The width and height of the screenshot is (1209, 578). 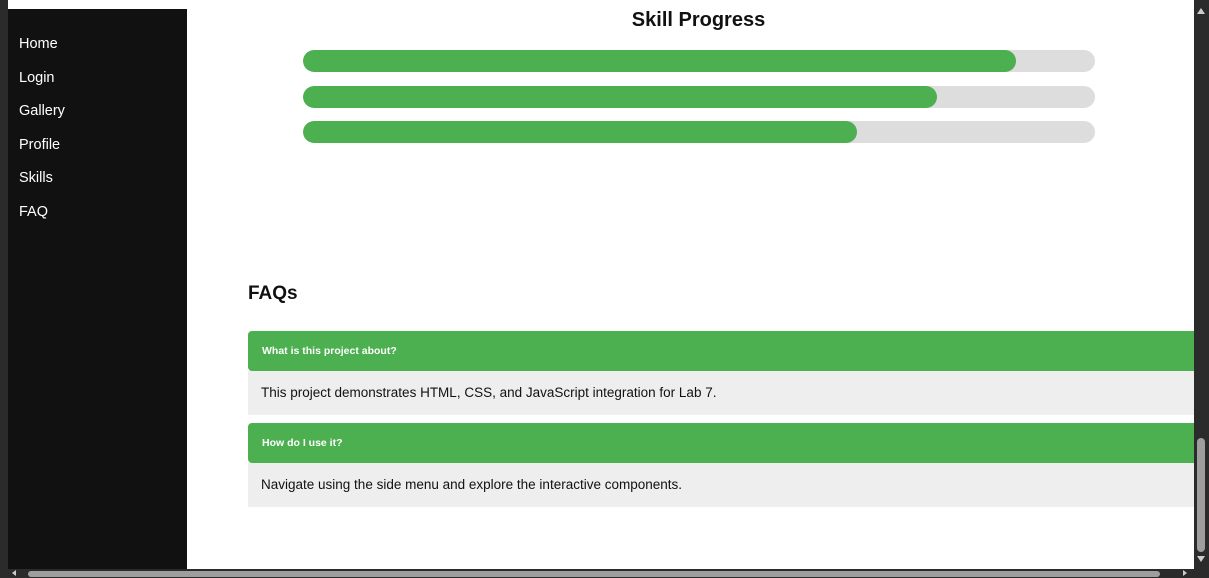 I want to click on horizontal-scrollbar, so click(x=604, y=573).